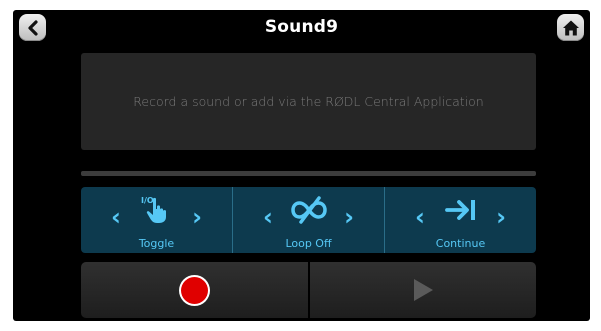 This screenshot has width=601, height=331. I want to click on record-icon, so click(194, 290).